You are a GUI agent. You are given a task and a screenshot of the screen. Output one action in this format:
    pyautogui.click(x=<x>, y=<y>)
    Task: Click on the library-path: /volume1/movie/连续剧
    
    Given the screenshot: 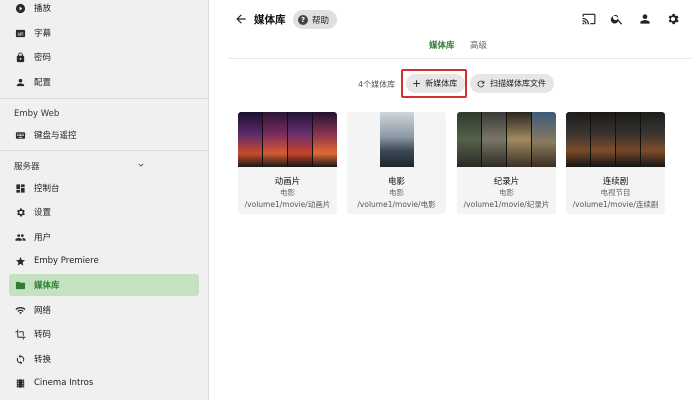 What is the action you would take?
    pyautogui.click(x=615, y=204)
    